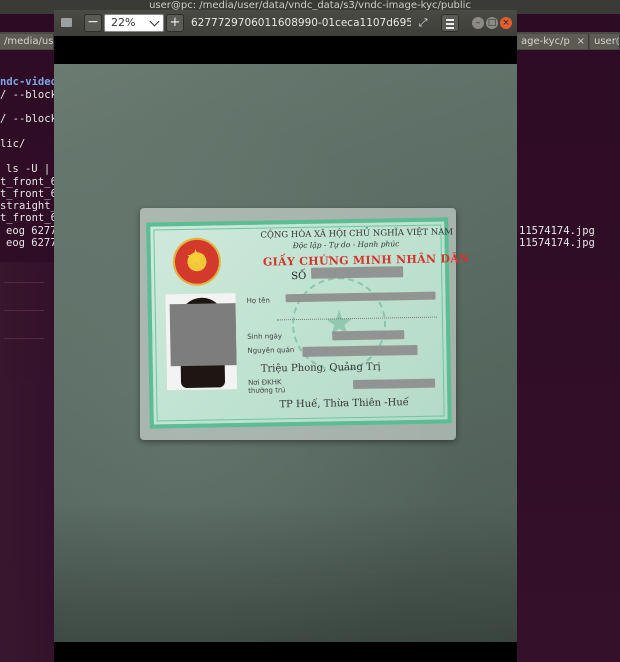  What do you see at coordinates (266, 386) in the screenshot?
I see `permanent-residence-label: Nơi ĐKHK thường trú` at bounding box center [266, 386].